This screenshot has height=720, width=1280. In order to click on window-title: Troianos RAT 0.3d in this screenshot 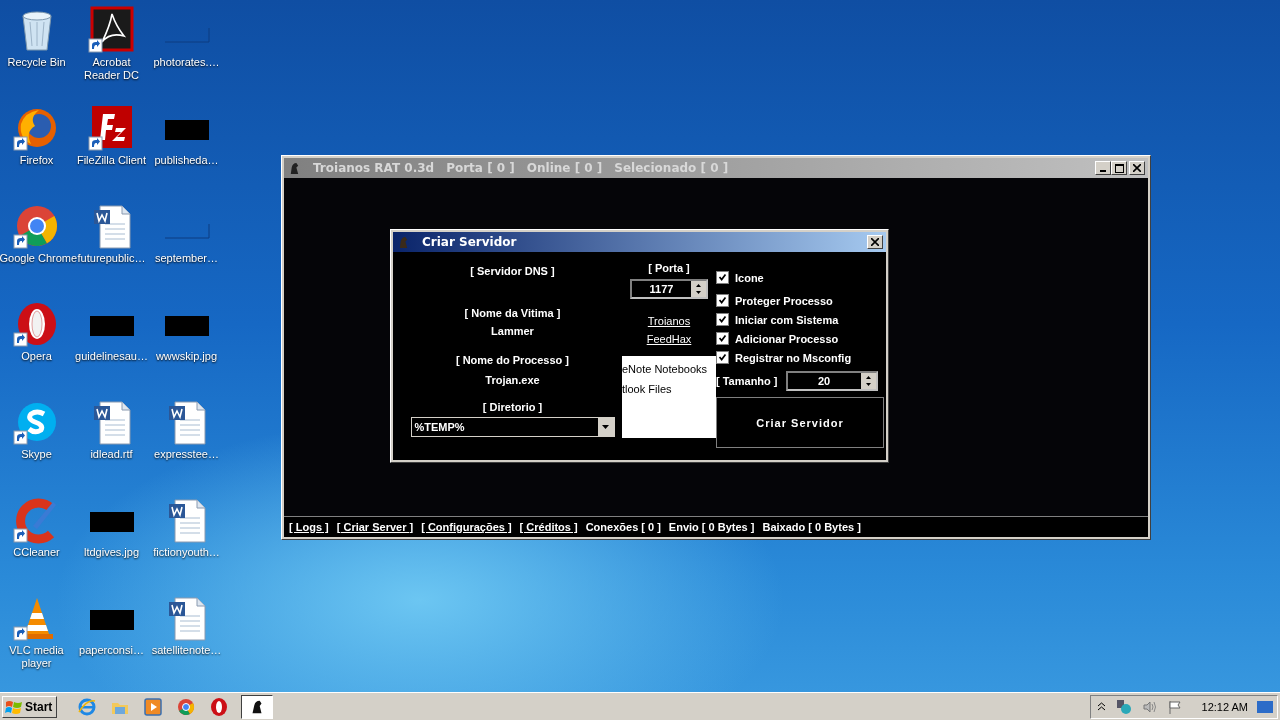, I will do `click(374, 168)`.